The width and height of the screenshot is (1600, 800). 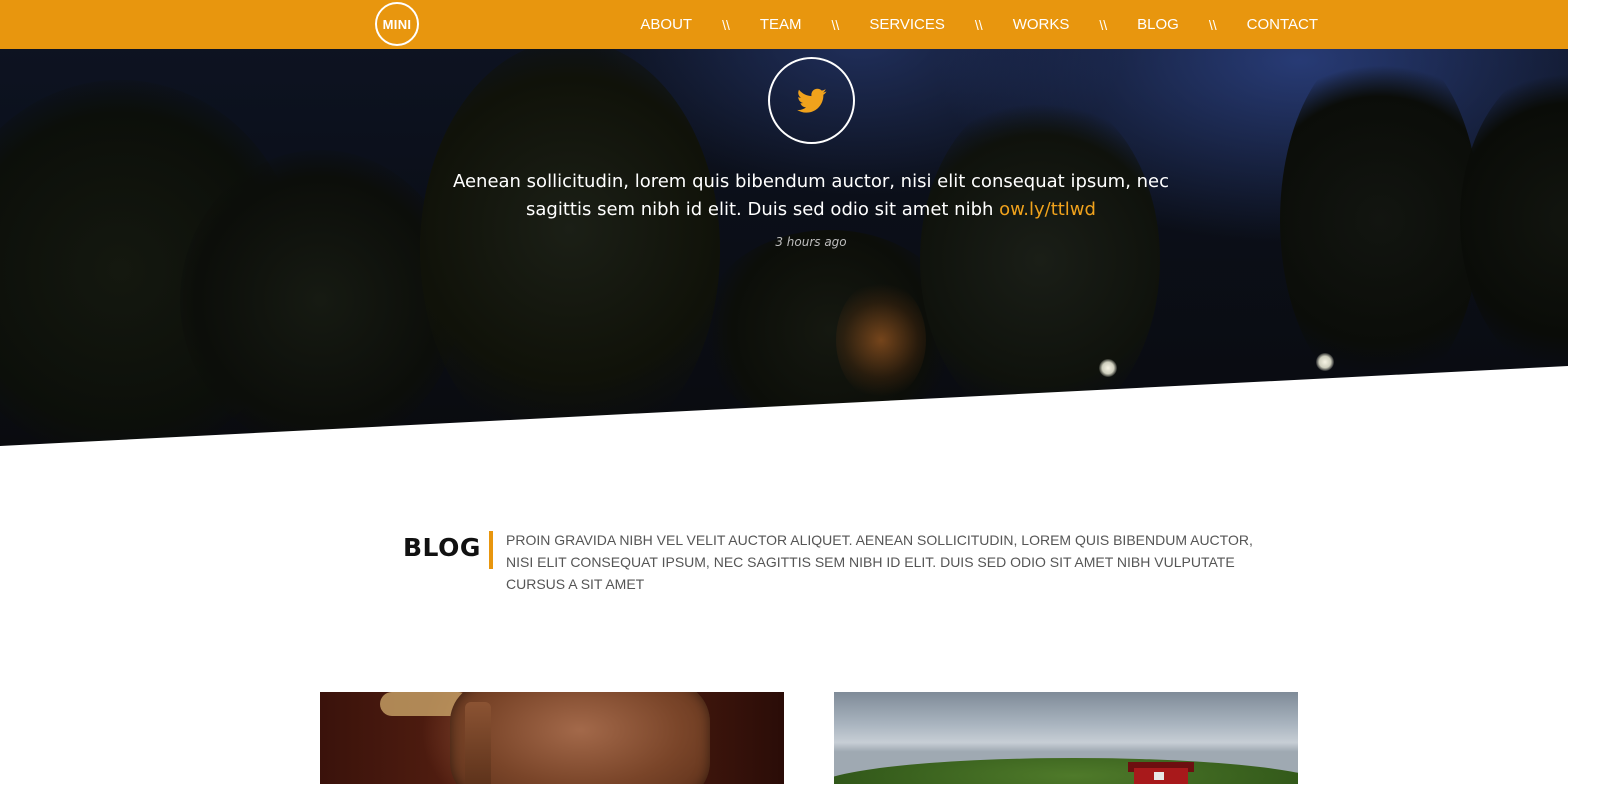 I want to click on nav-item-team: TEAM, so click(x=781, y=24).